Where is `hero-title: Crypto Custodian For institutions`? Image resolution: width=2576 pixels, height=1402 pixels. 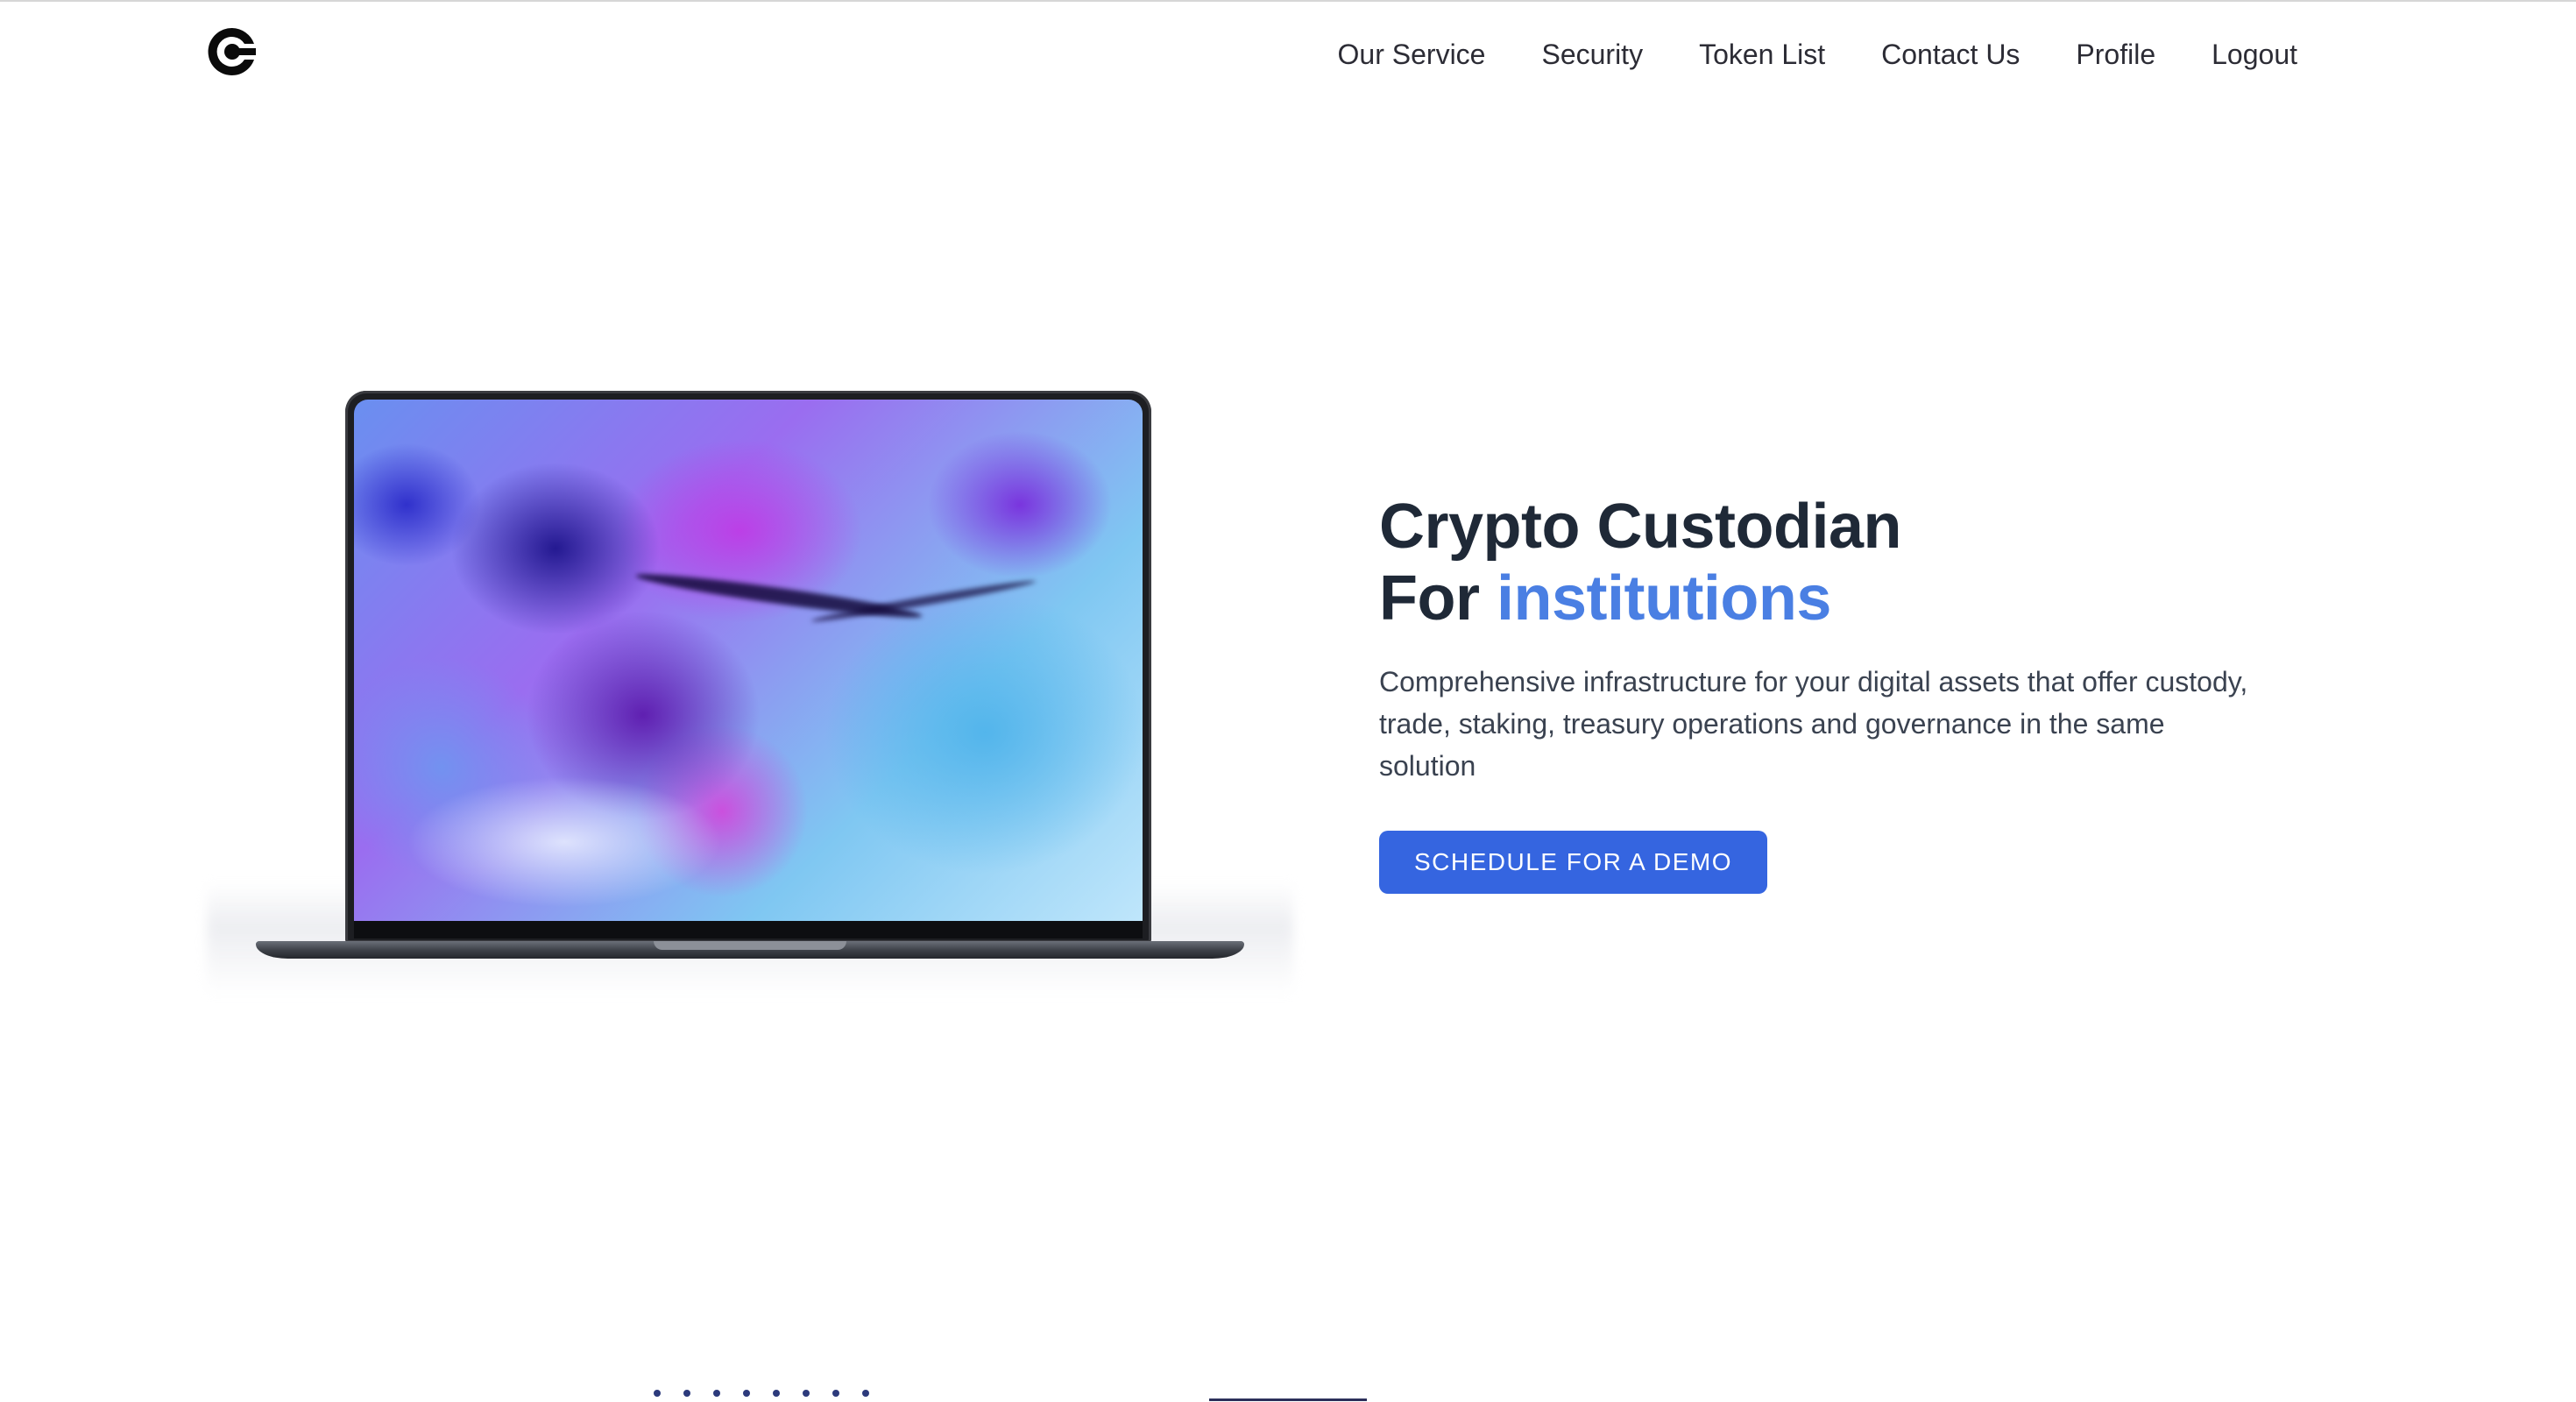
hero-title: Crypto Custodian For institutions is located at coordinates (1843, 562).